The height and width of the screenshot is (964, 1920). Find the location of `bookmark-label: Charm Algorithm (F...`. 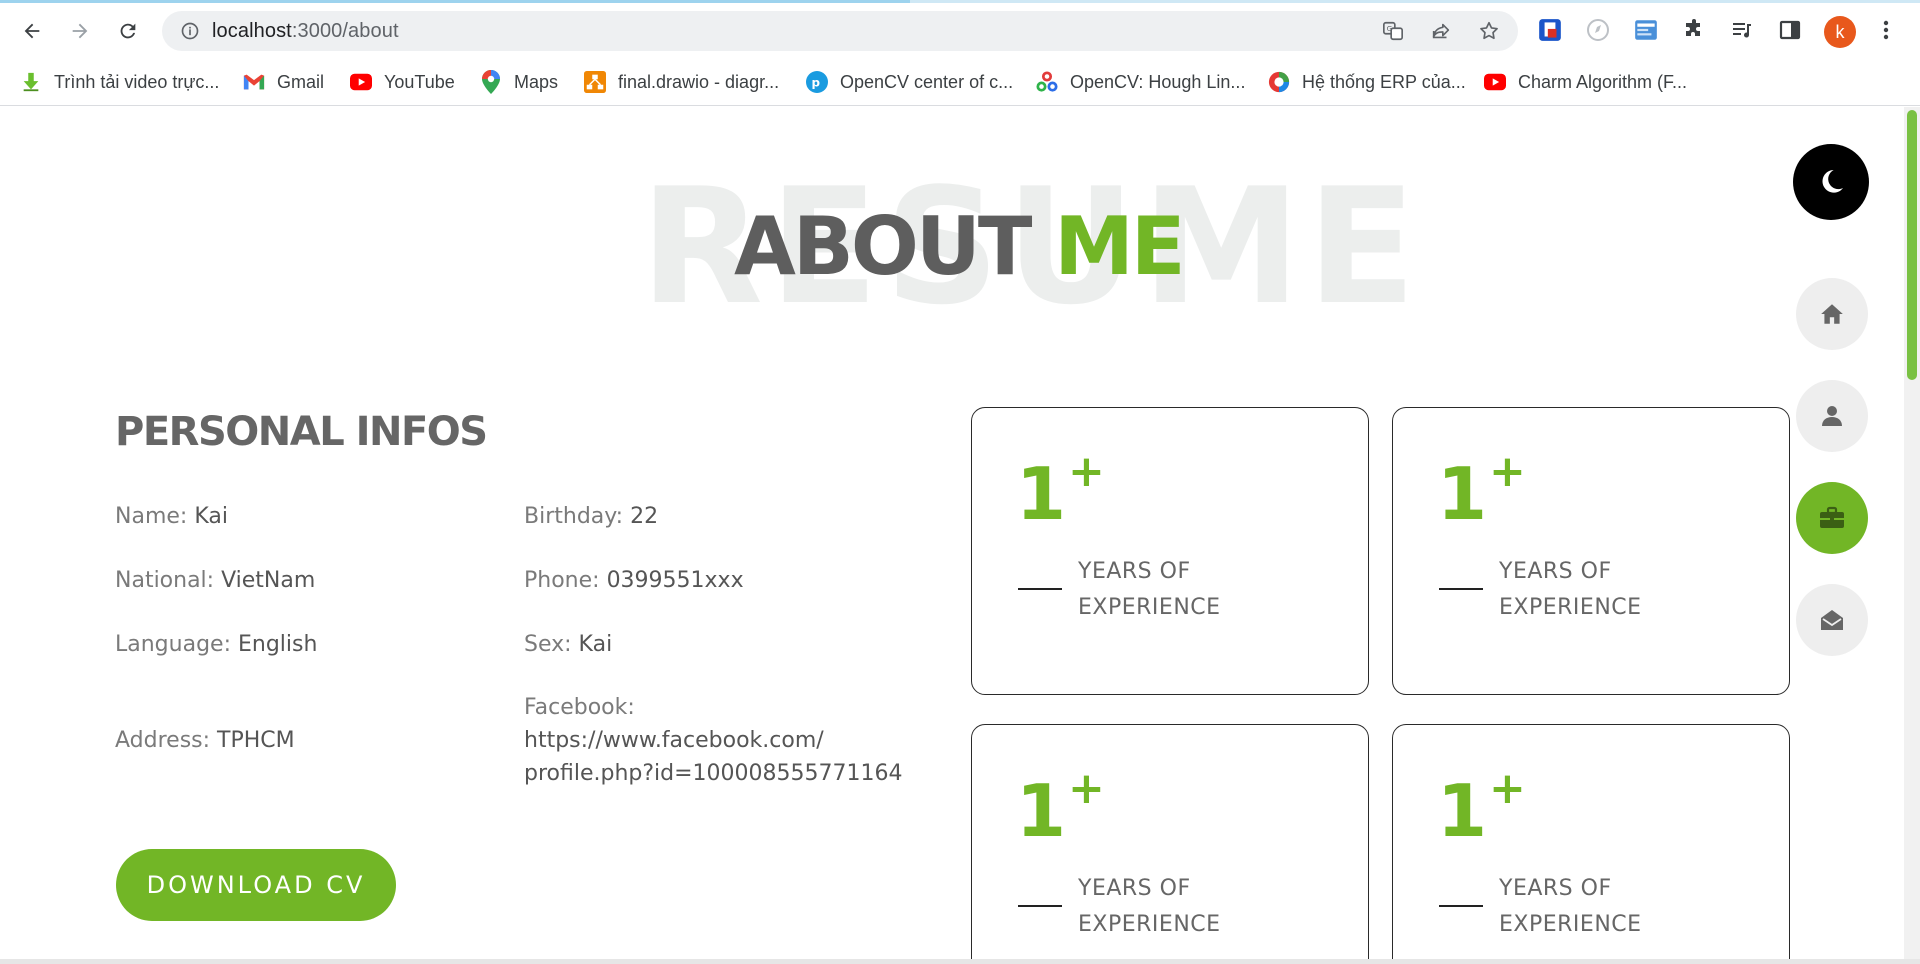

bookmark-label: Charm Algorithm (F... is located at coordinates (1603, 81).